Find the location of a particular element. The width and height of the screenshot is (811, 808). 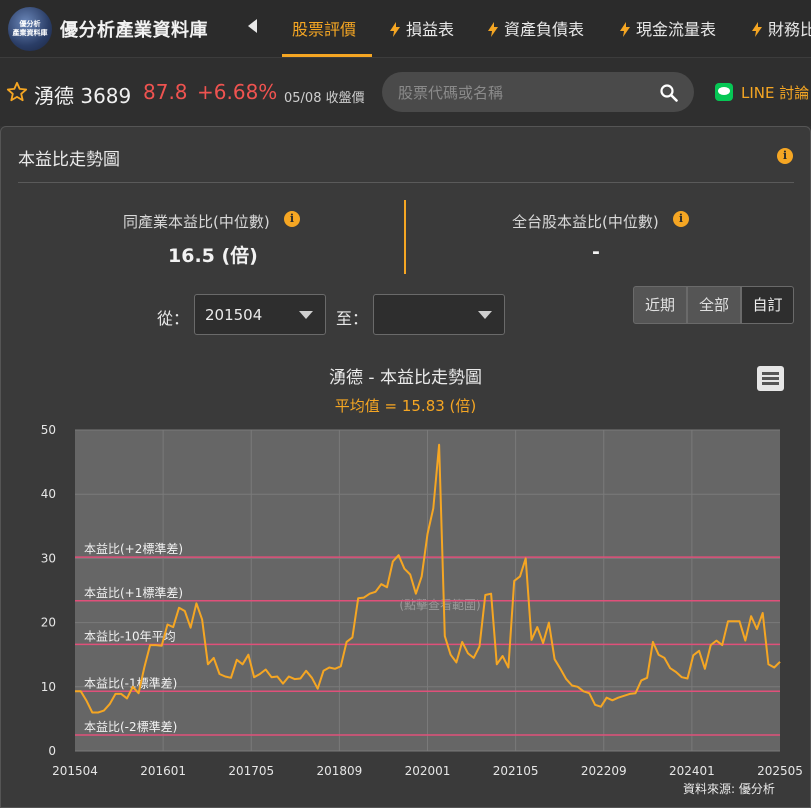

x-tick-label: 201504 is located at coordinates (75, 771).